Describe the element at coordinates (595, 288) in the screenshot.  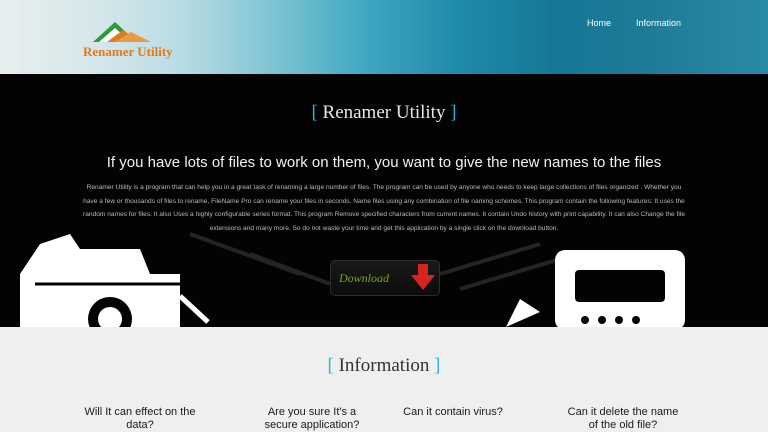
I see `cassette-illustration-right` at that location.